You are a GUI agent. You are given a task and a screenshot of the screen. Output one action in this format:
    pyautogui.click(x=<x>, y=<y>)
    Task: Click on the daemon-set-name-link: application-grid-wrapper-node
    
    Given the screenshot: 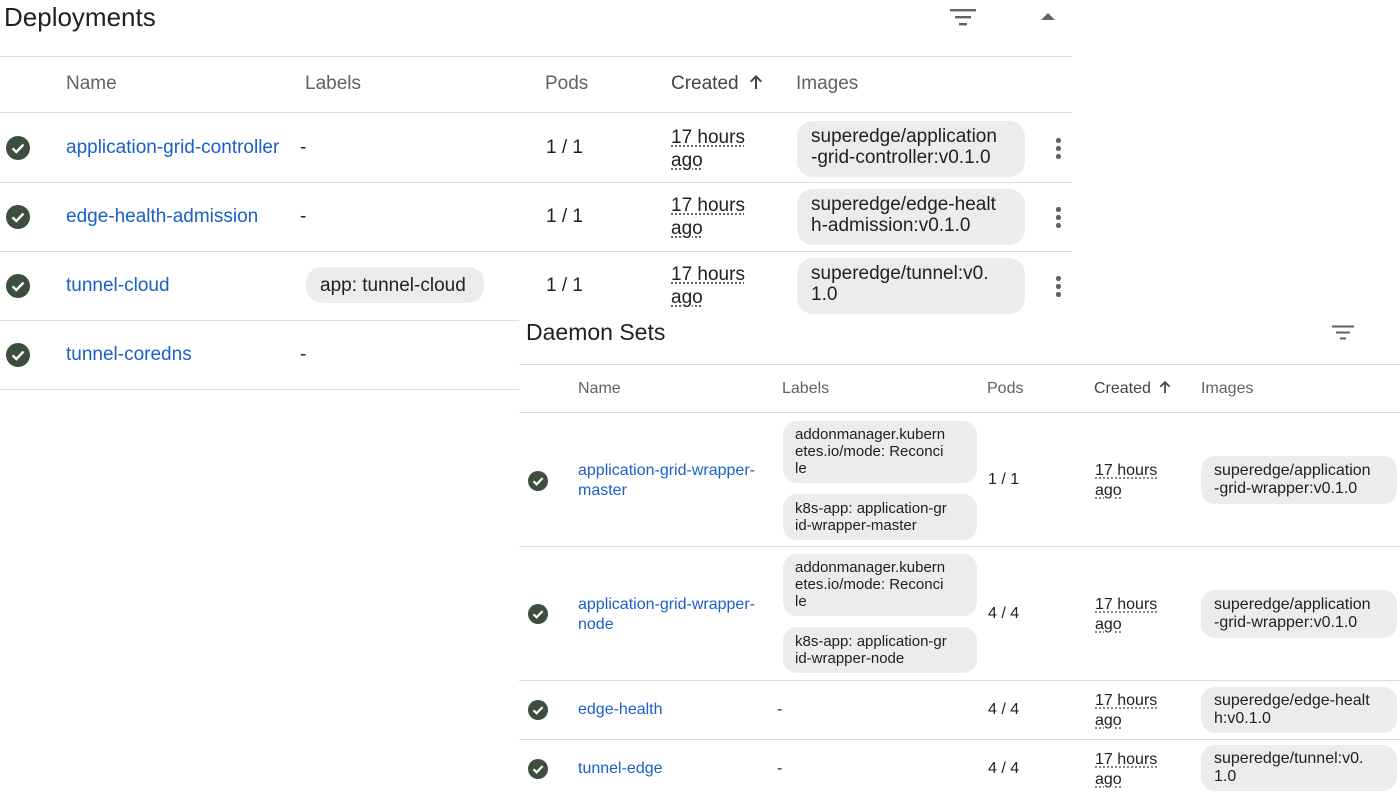 What is the action you would take?
    pyautogui.click(x=666, y=615)
    